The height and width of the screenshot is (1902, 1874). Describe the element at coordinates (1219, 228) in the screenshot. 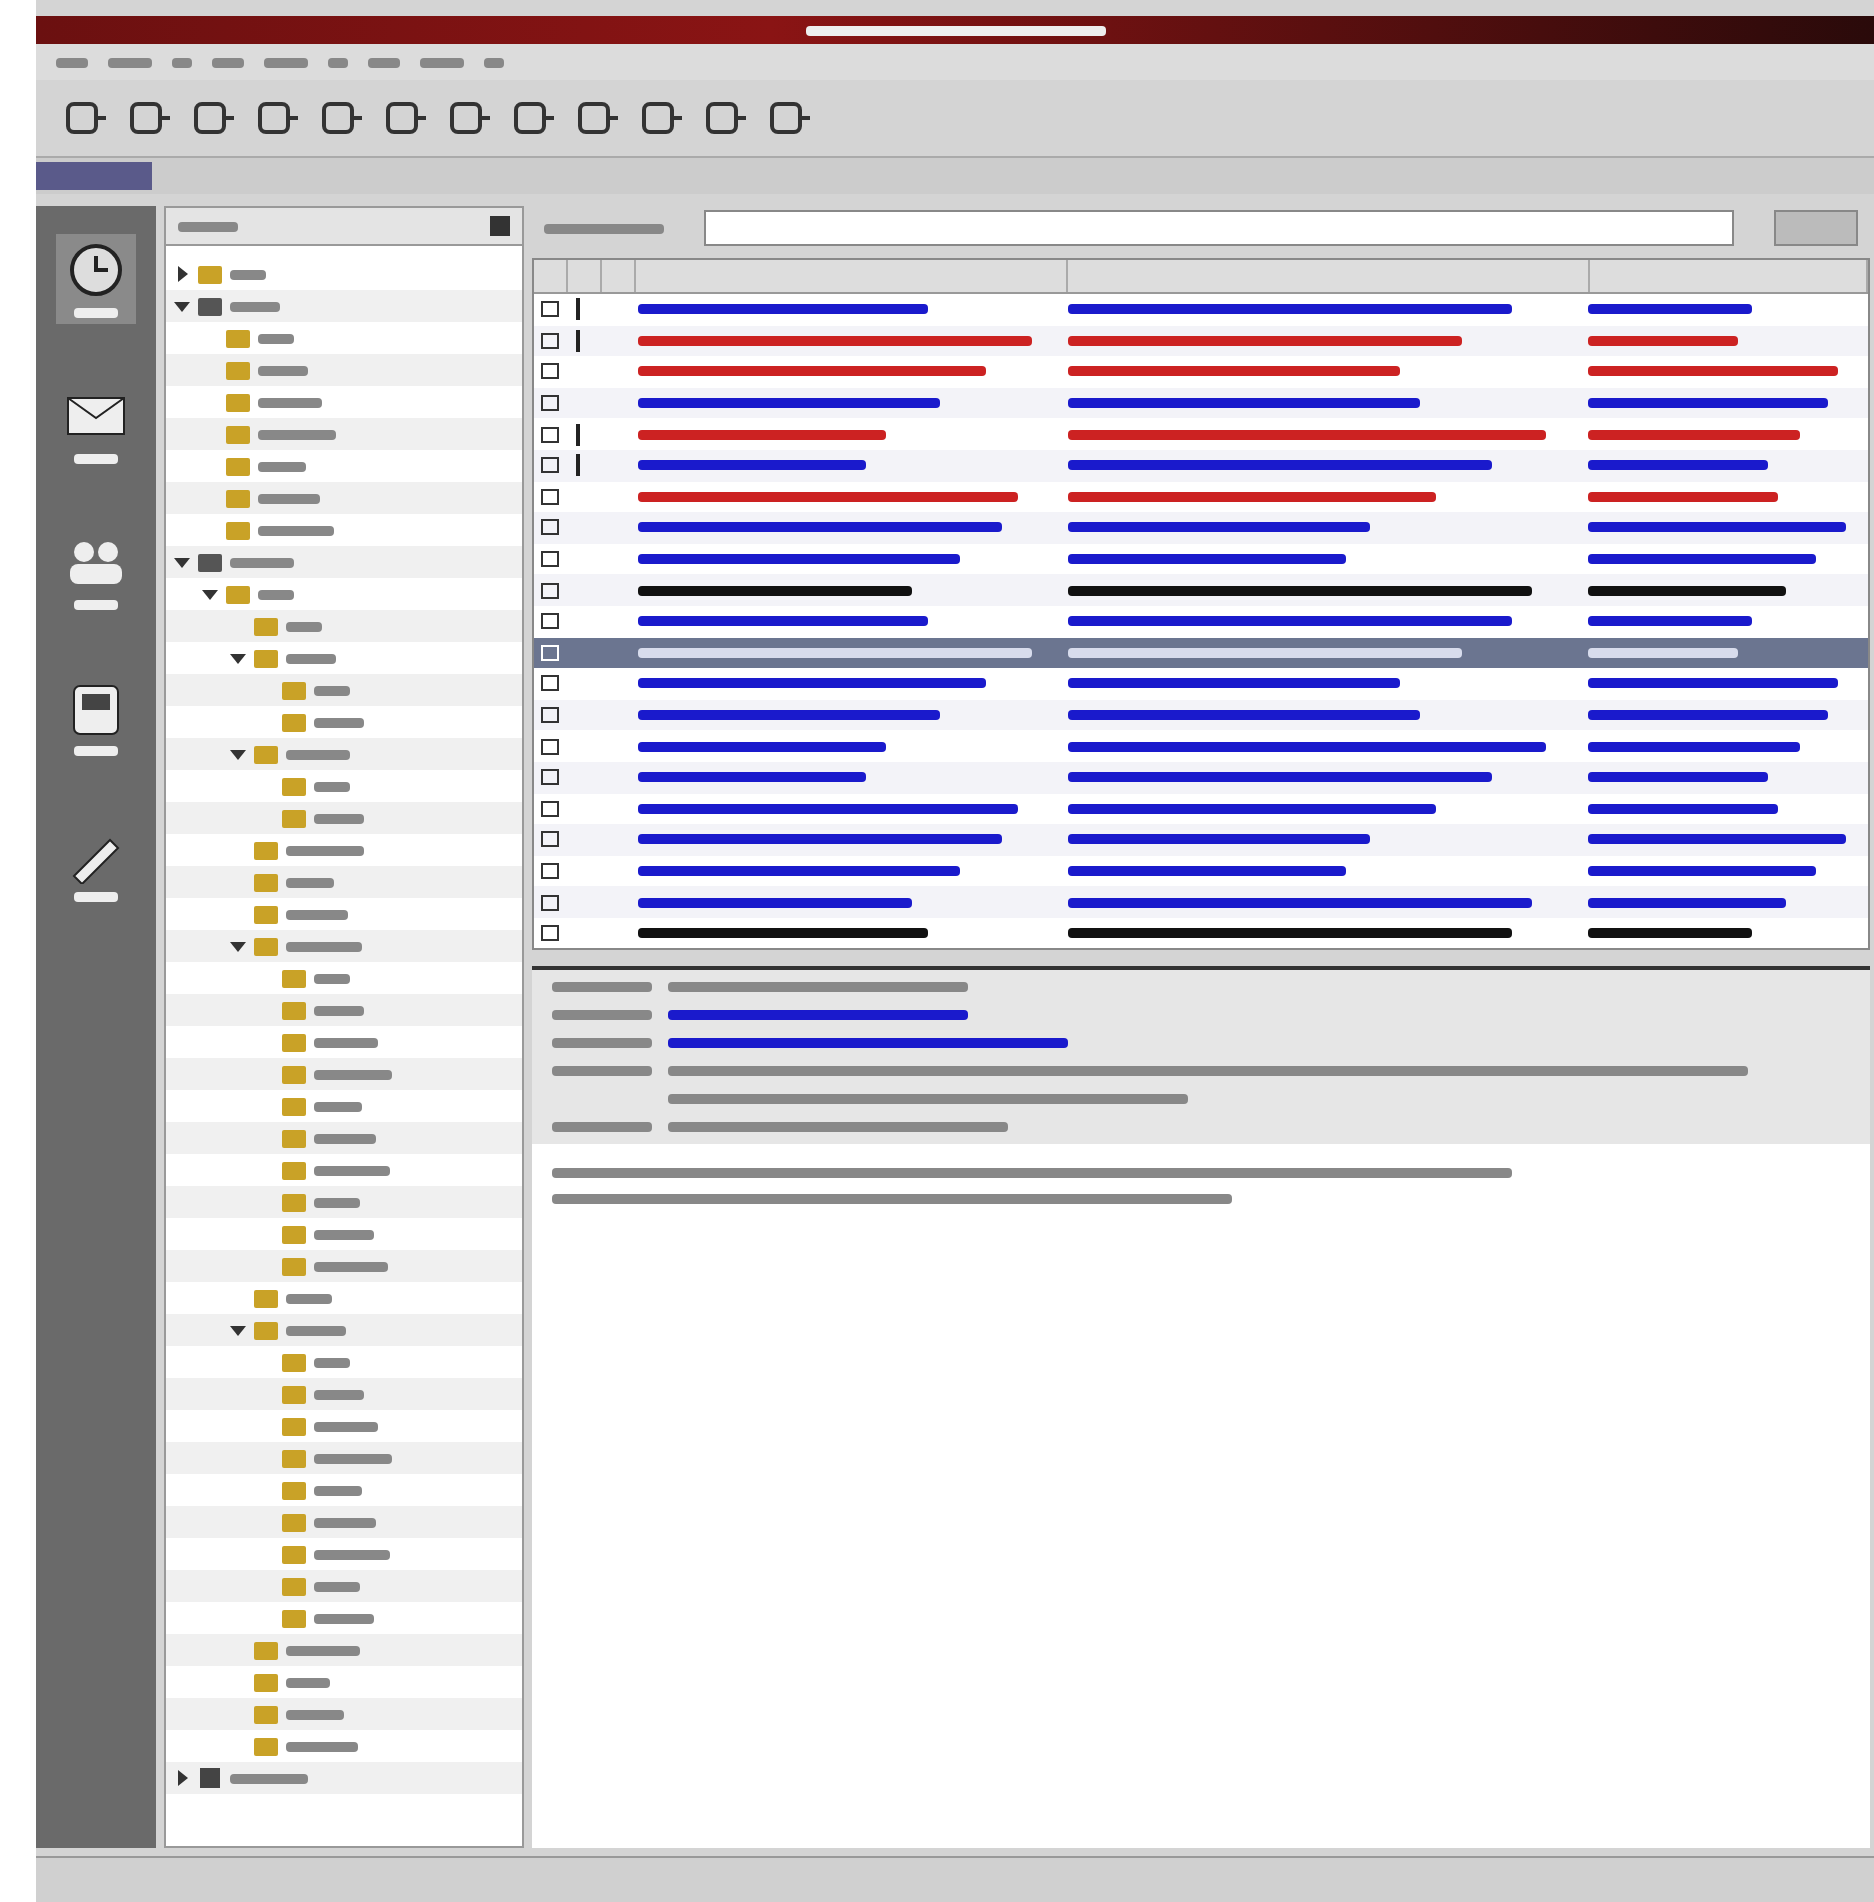

I see `search-field` at that location.